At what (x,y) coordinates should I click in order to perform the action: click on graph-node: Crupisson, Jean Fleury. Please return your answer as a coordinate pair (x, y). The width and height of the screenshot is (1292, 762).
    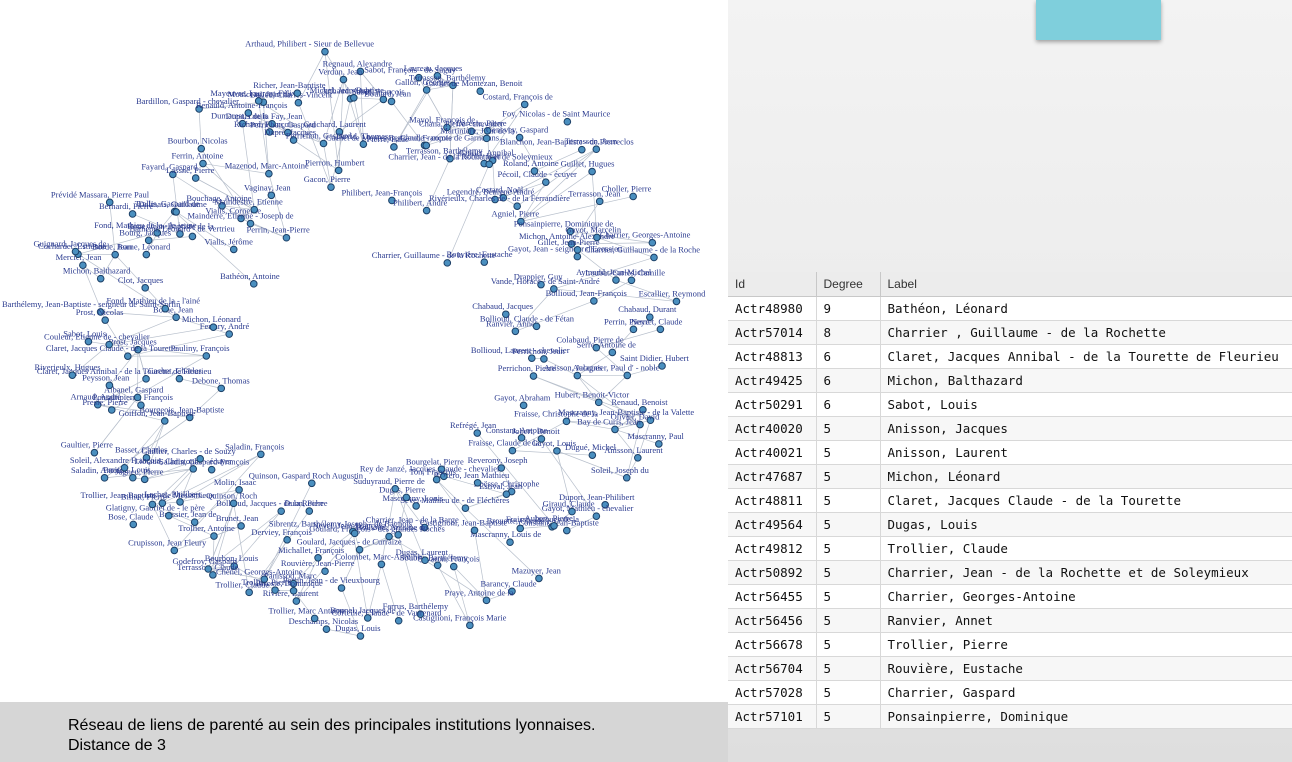
    Looking at the image, I should click on (167, 546).